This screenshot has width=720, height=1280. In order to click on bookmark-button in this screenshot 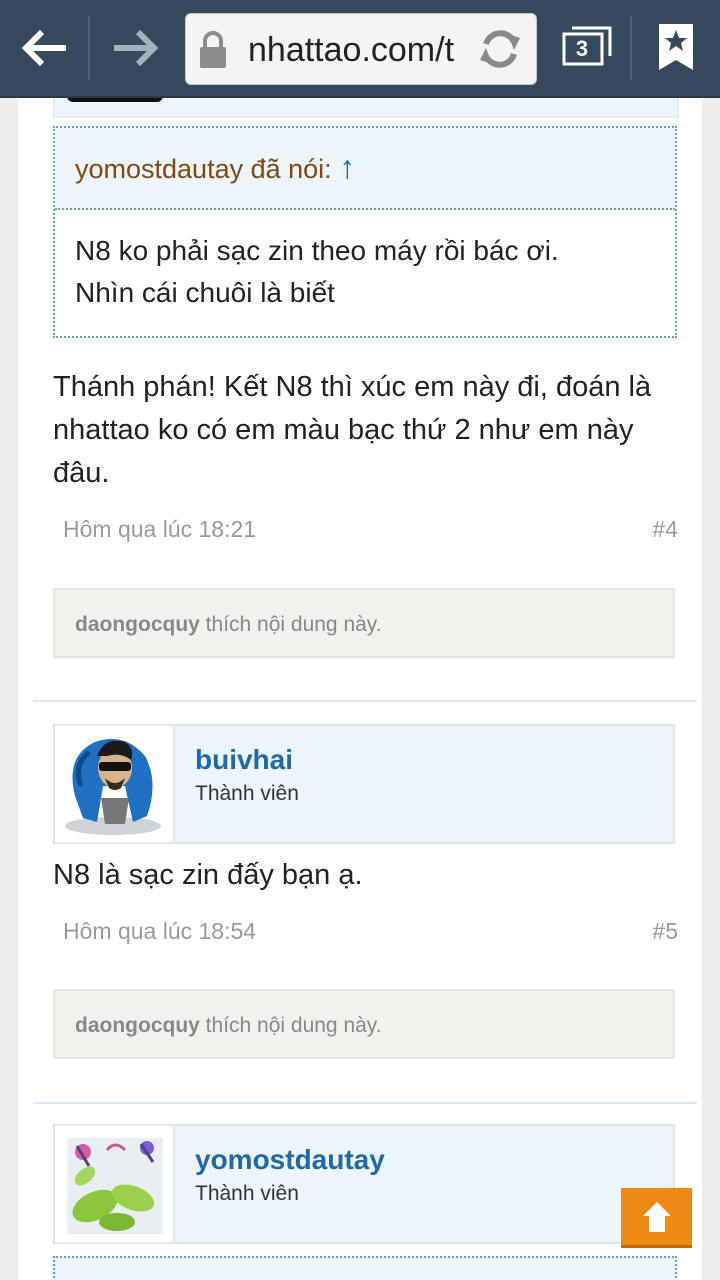, I will do `click(676, 50)`.